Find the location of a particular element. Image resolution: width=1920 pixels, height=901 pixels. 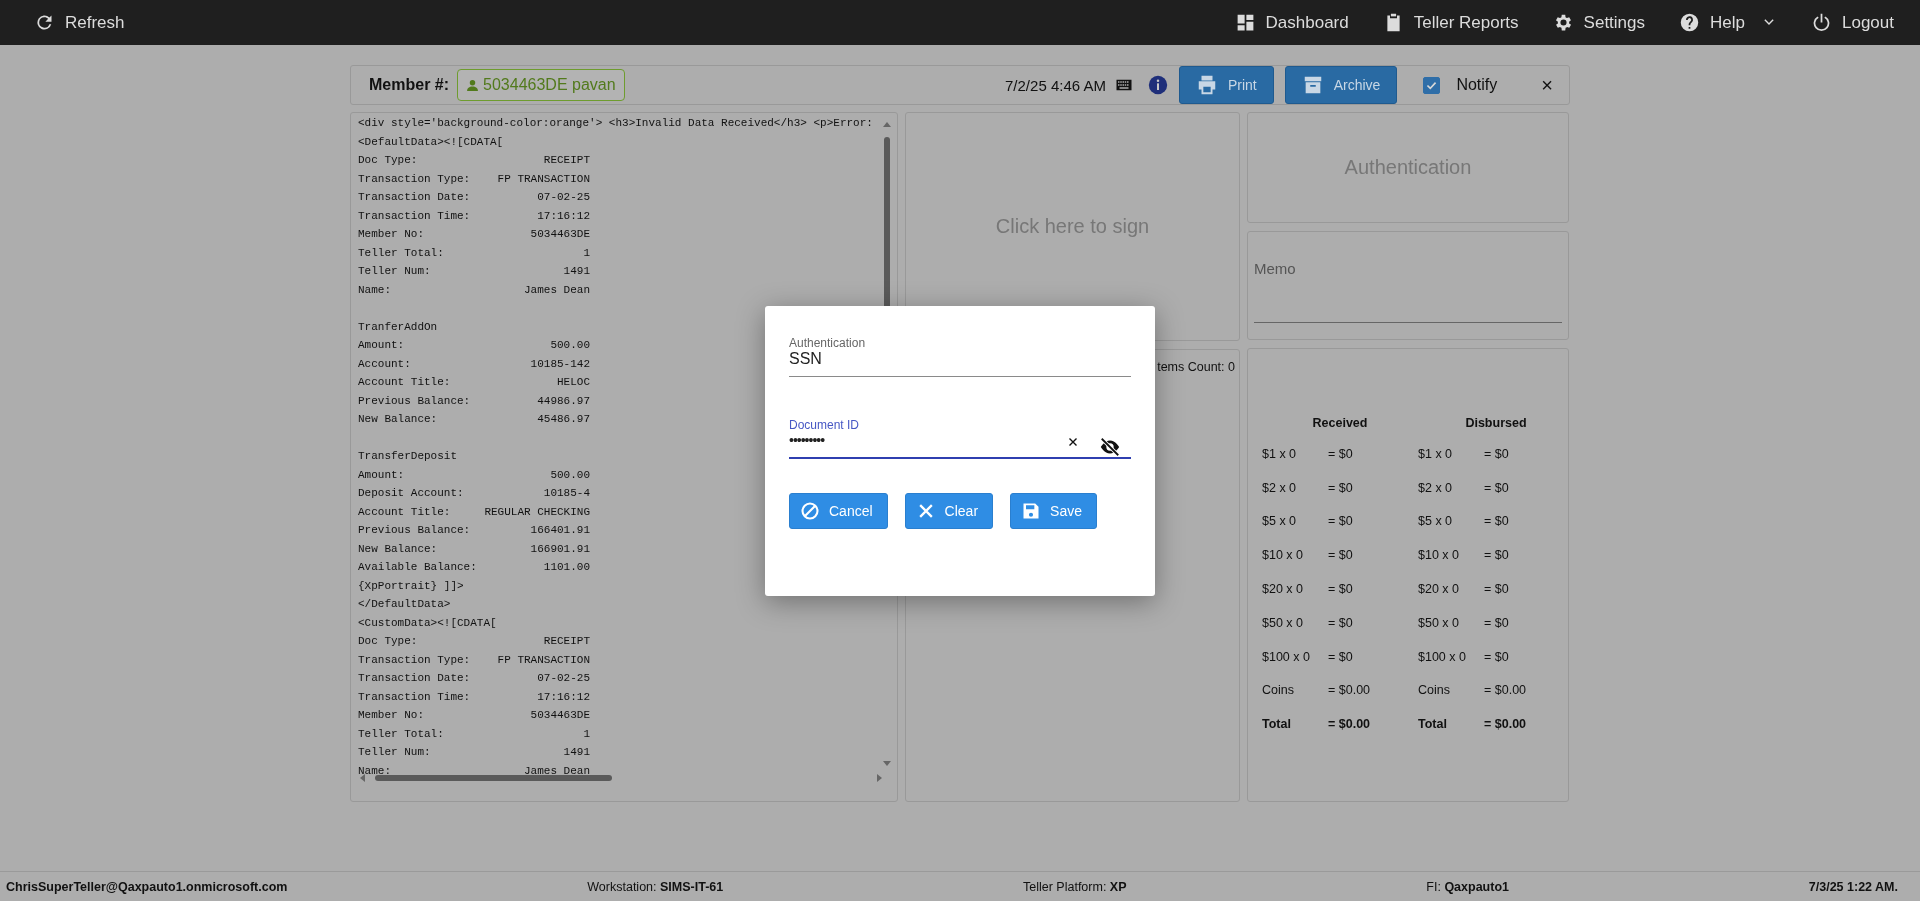

receipt-line: {XpPortrait} ]]> is located at coordinates (411, 586).